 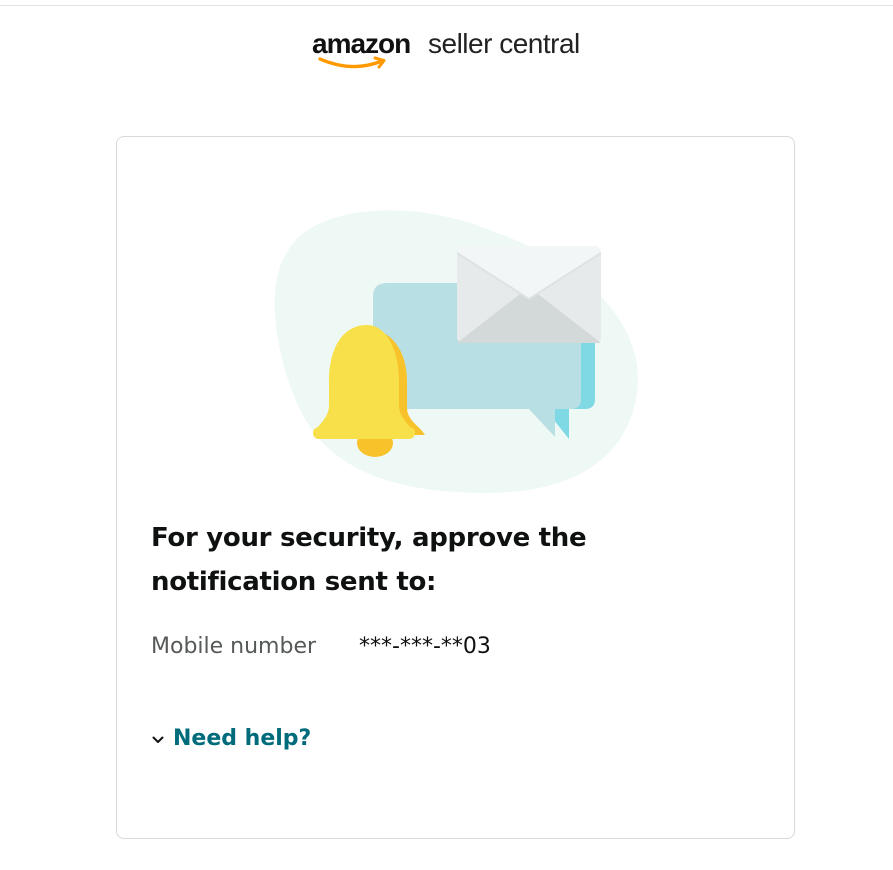 What do you see at coordinates (242, 738) in the screenshot?
I see `need-help-link: Need help?` at bounding box center [242, 738].